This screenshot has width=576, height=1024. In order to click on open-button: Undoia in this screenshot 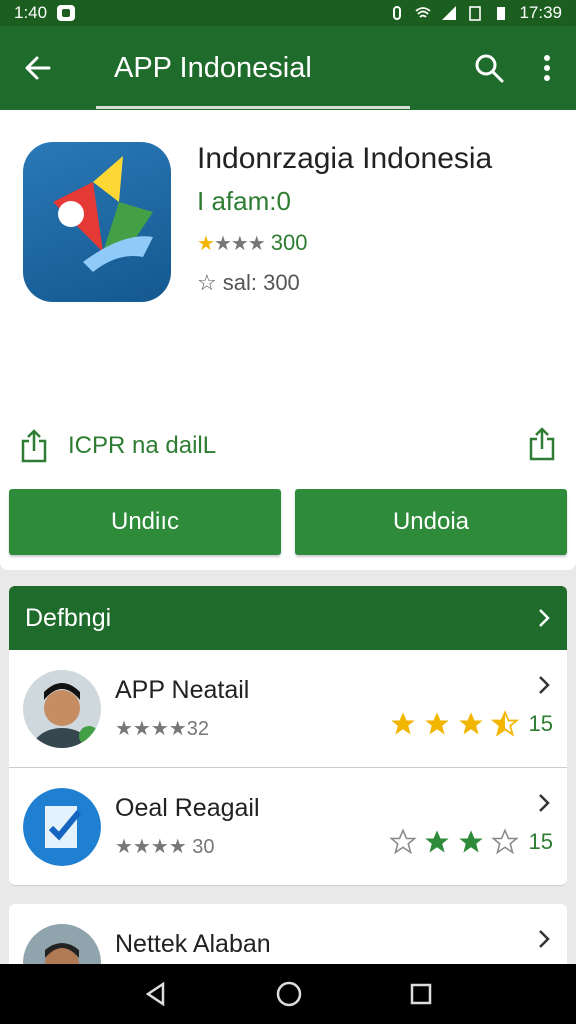, I will do `click(431, 522)`.